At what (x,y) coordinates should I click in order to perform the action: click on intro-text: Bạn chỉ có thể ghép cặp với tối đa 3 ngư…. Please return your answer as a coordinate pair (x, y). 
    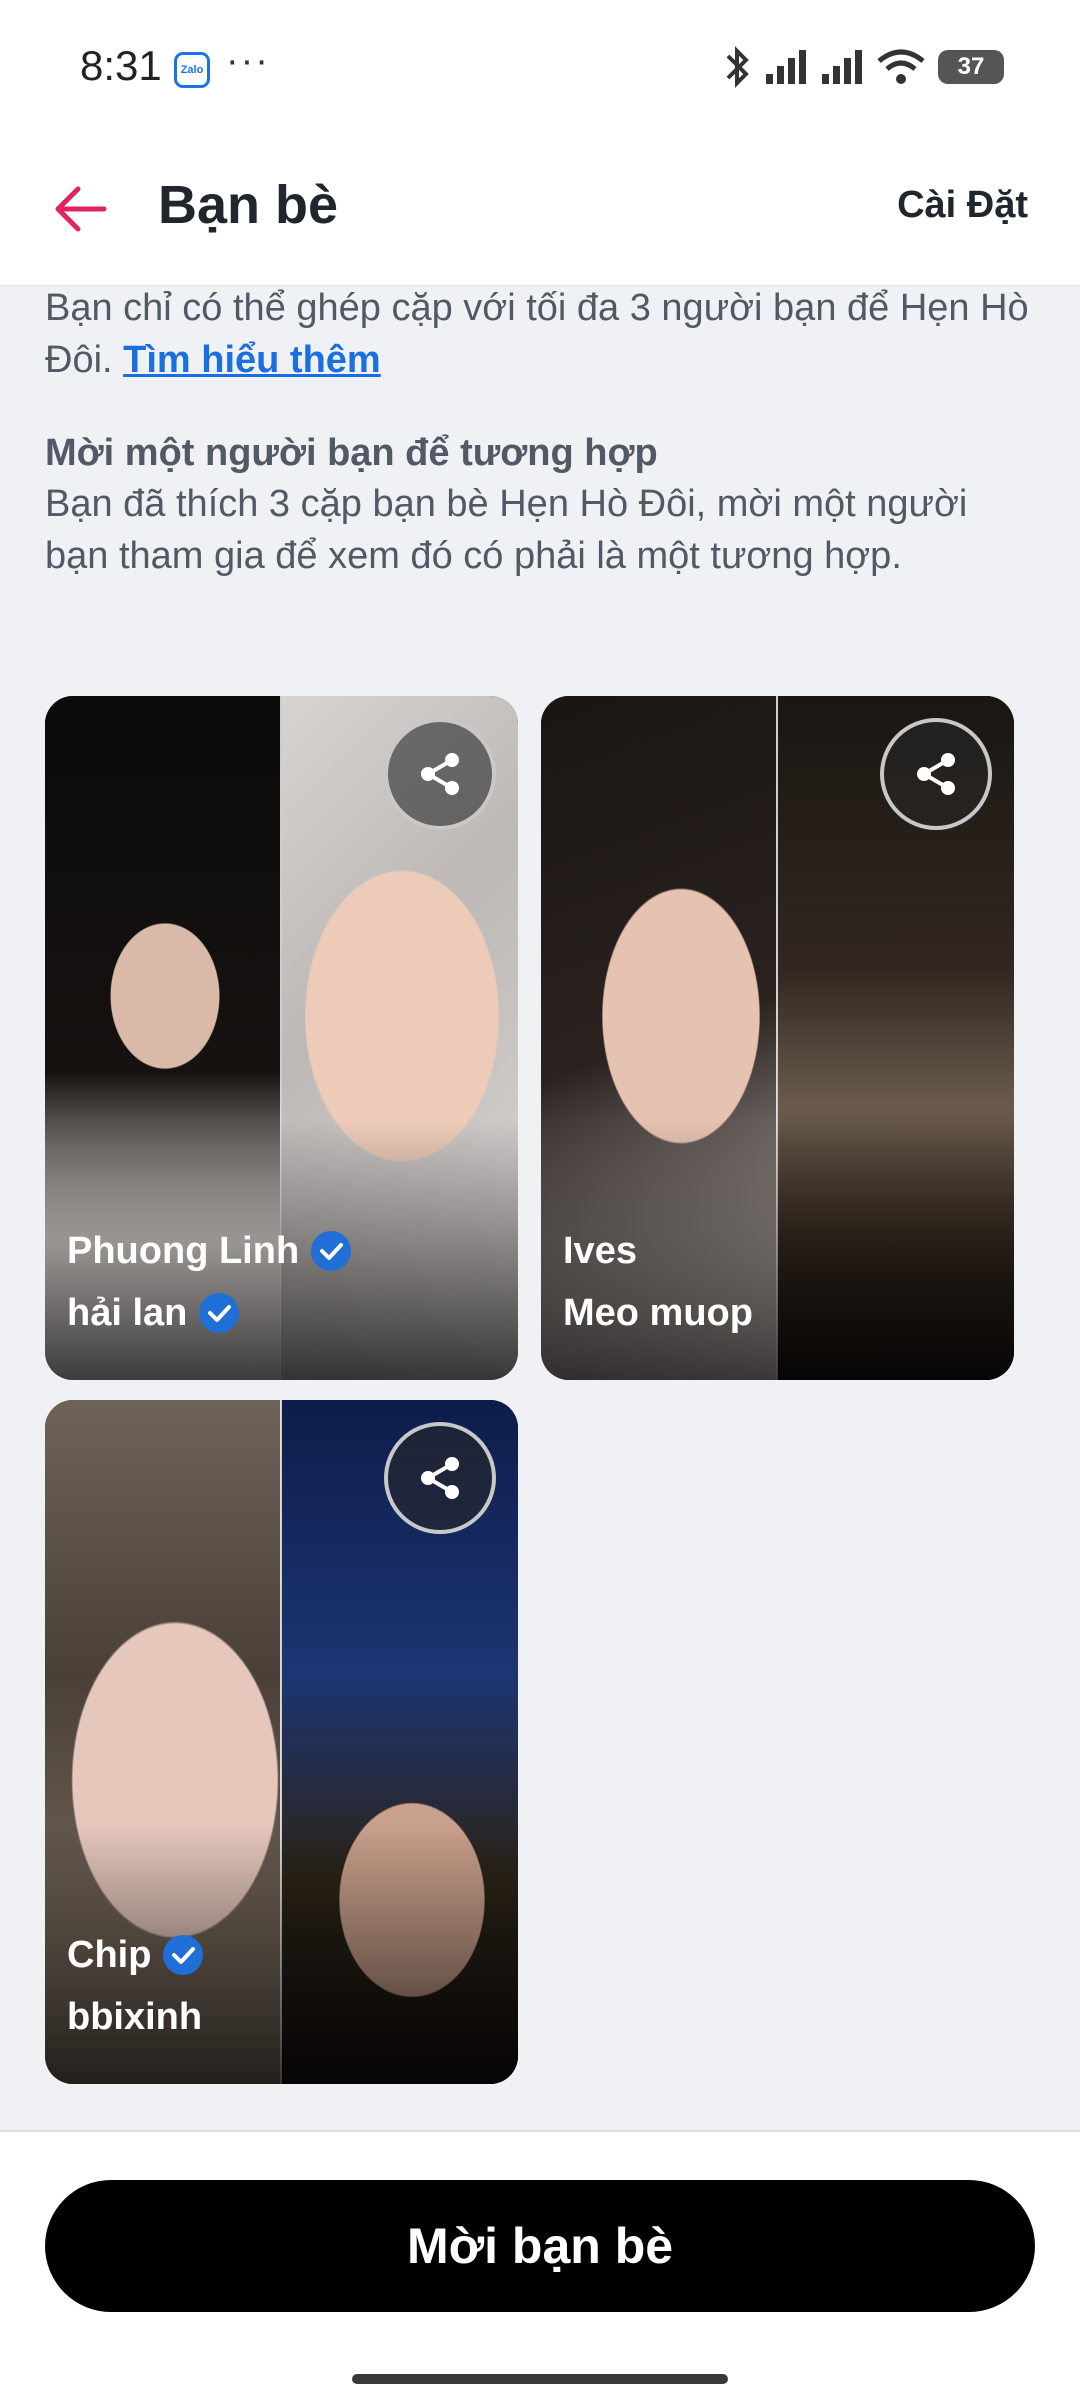
    Looking at the image, I should click on (540, 334).